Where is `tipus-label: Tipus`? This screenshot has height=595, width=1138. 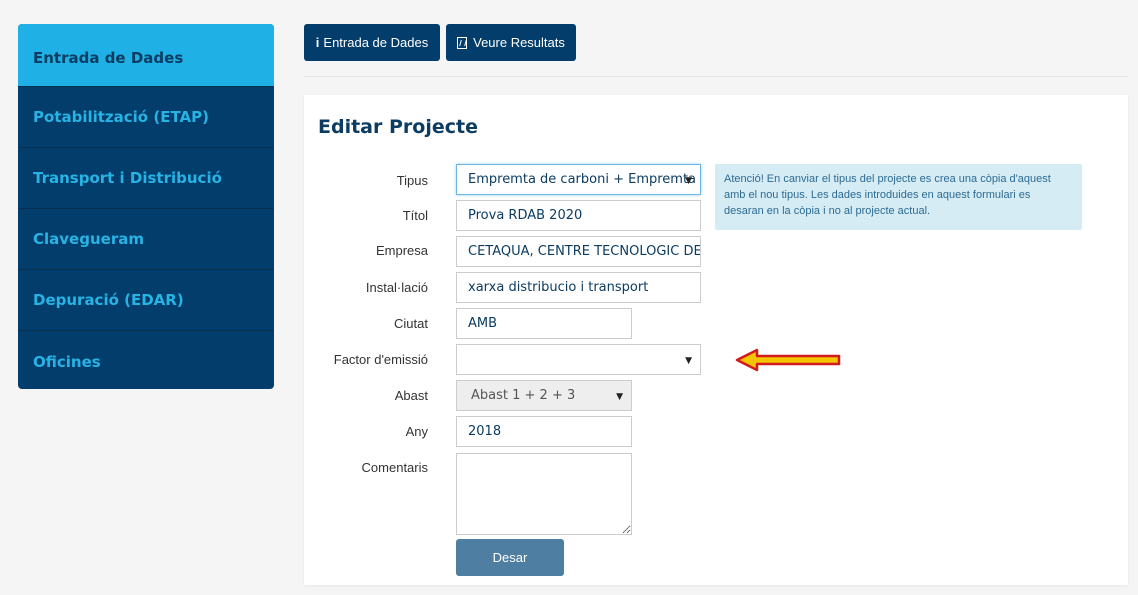 tipus-label: Tipus is located at coordinates (412, 180).